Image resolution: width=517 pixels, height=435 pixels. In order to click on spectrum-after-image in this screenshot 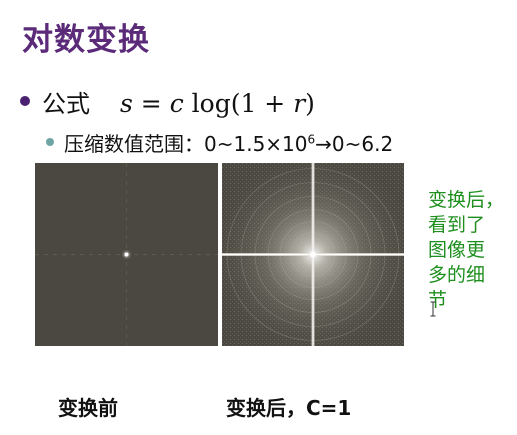, I will do `click(313, 254)`.